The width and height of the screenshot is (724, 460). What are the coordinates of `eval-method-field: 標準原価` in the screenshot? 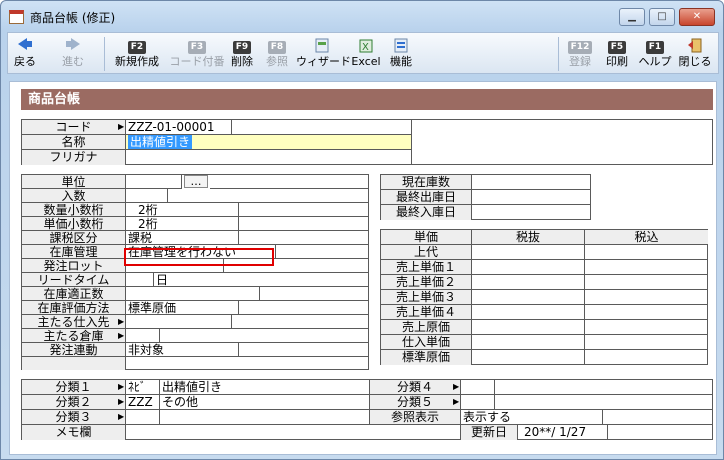 It's located at (182, 308).